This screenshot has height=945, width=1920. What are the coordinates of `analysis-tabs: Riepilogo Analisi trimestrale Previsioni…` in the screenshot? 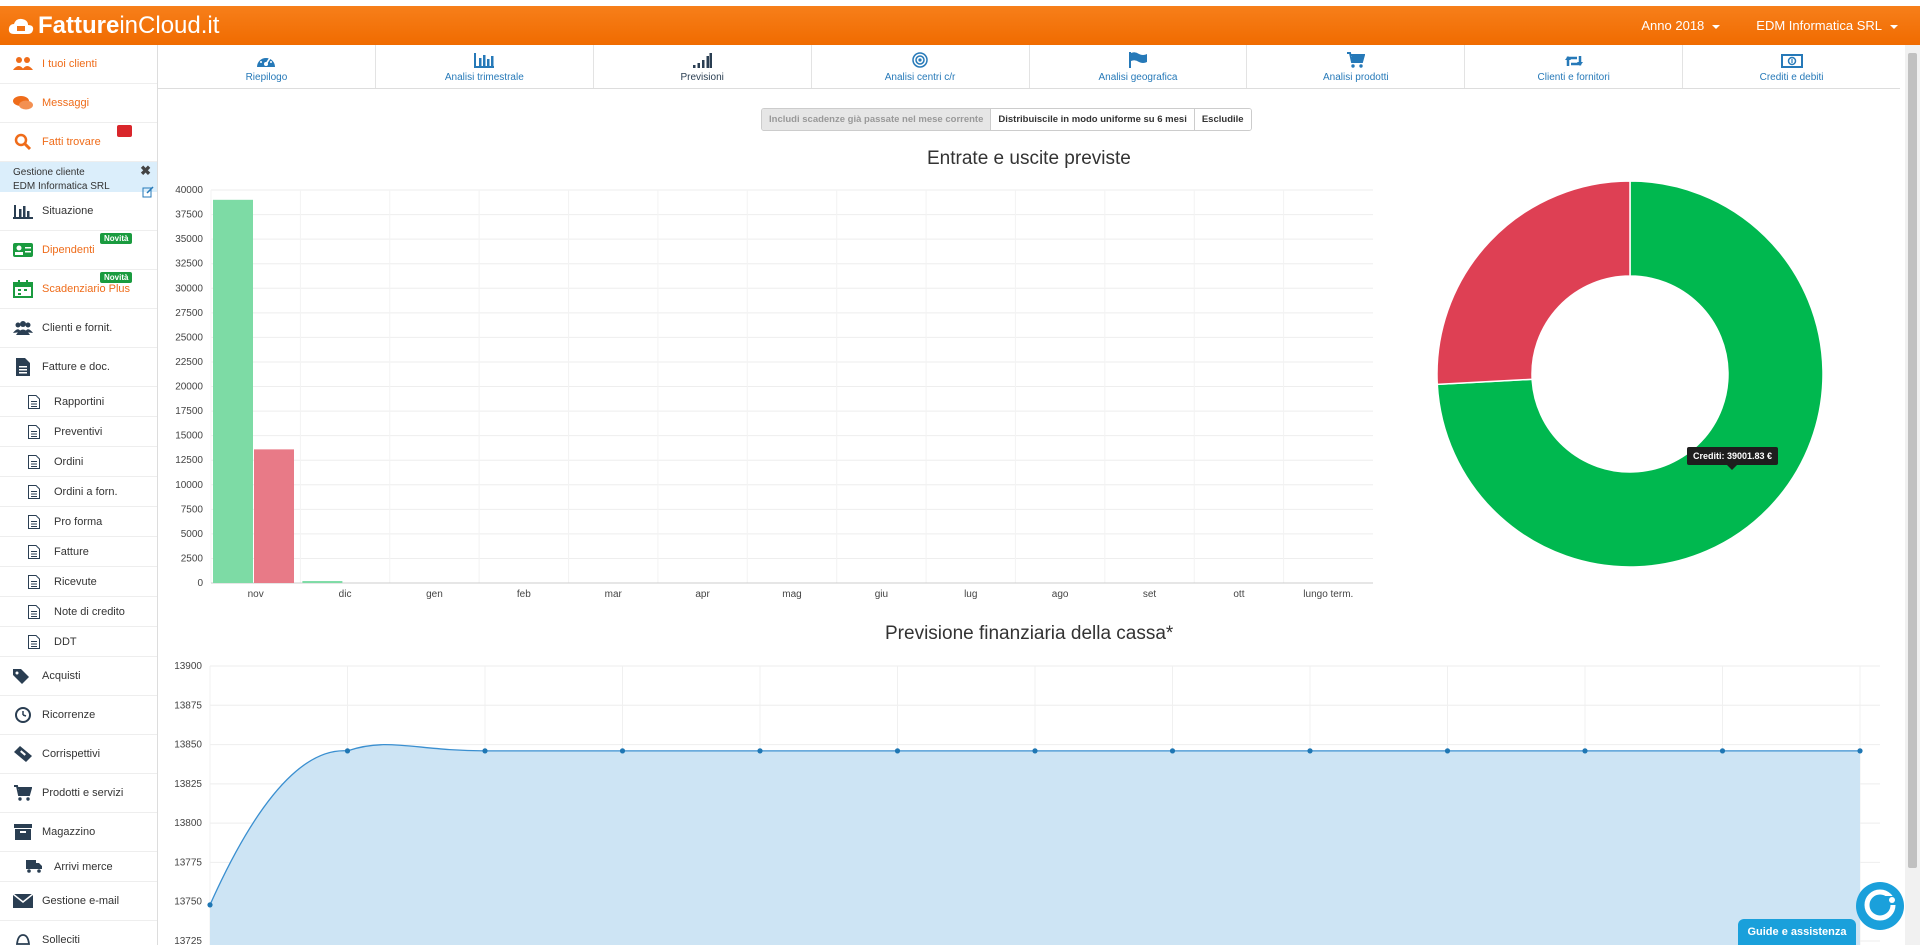 It's located at (1029, 67).